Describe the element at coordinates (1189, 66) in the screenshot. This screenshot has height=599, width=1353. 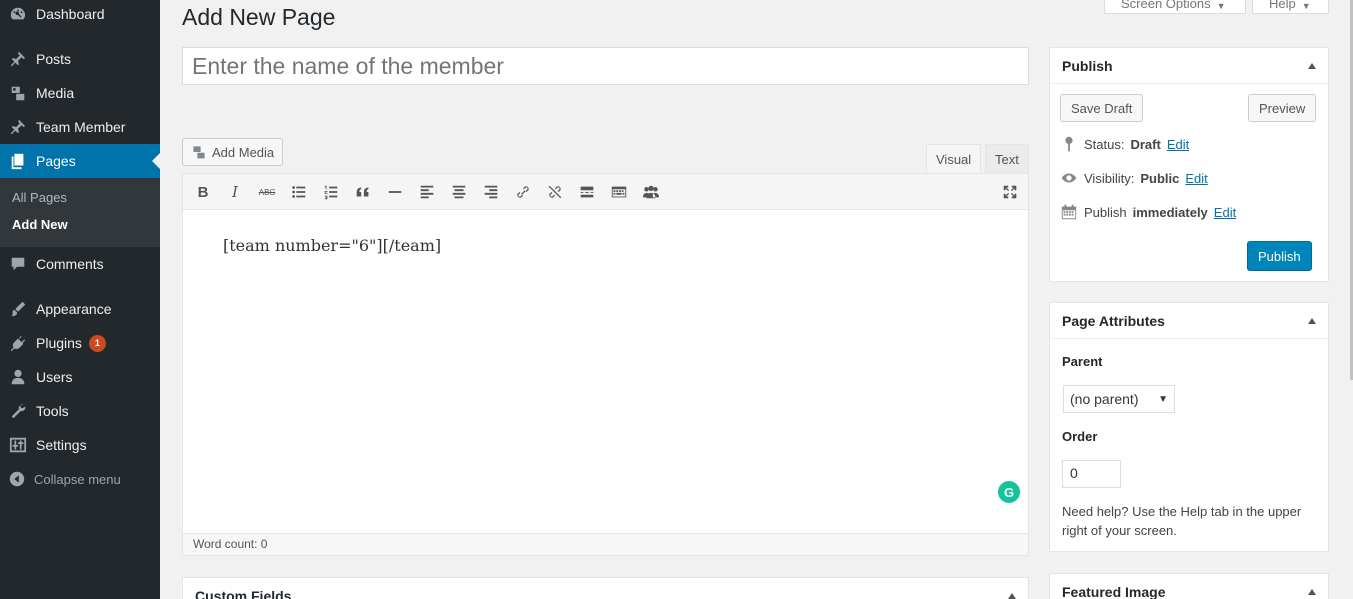
I see `publish-header: Publish` at that location.